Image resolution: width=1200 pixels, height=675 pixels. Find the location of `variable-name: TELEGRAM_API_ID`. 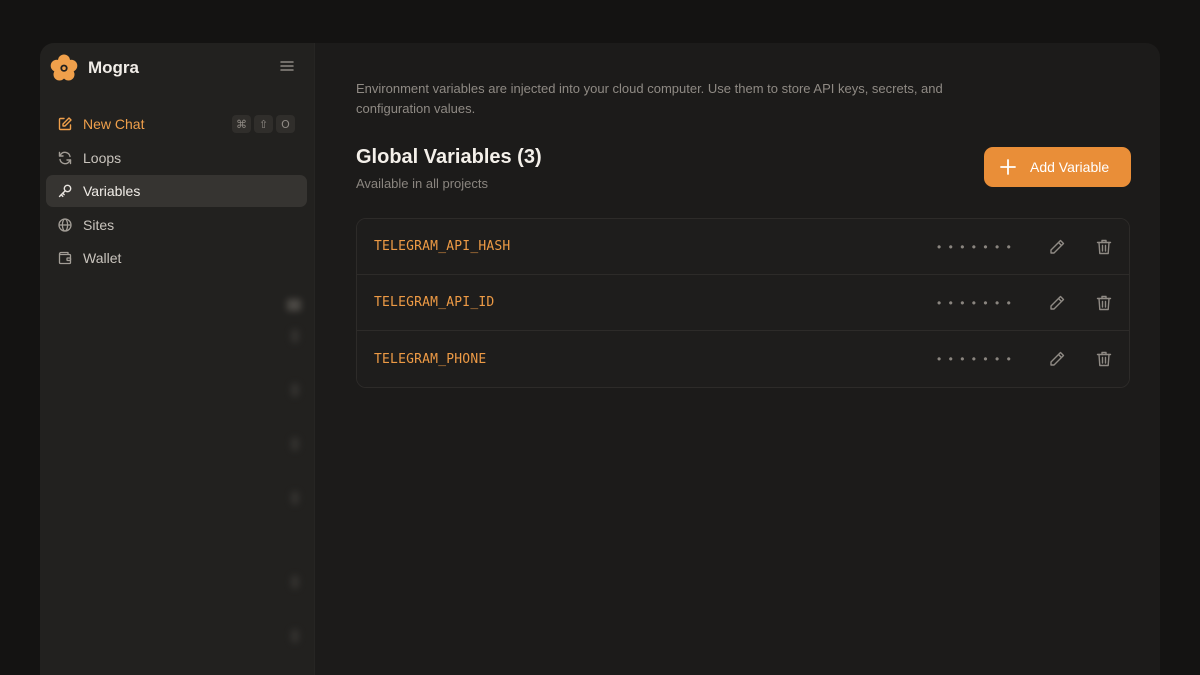

variable-name: TELEGRAM_API_ID is located at coordinates (434, 302).